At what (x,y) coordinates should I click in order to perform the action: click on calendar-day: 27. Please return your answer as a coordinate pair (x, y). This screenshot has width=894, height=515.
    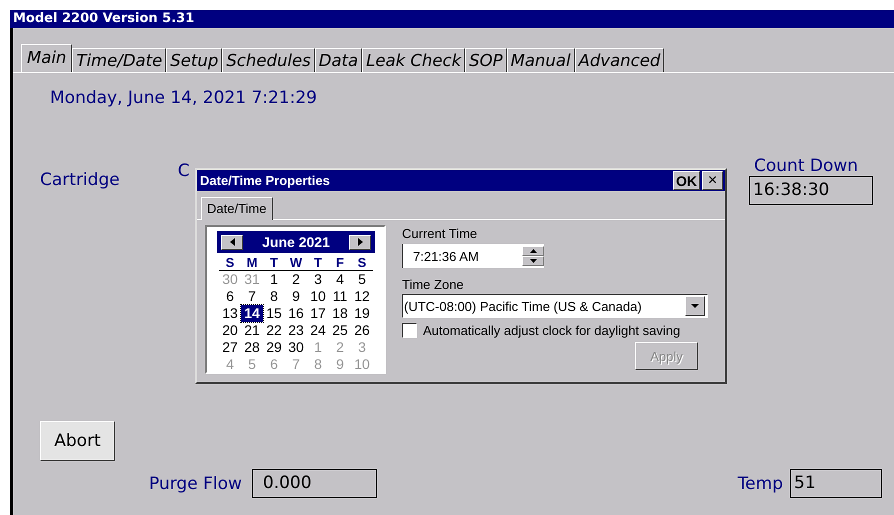
    Looking at the image, I should click on (230, 347).